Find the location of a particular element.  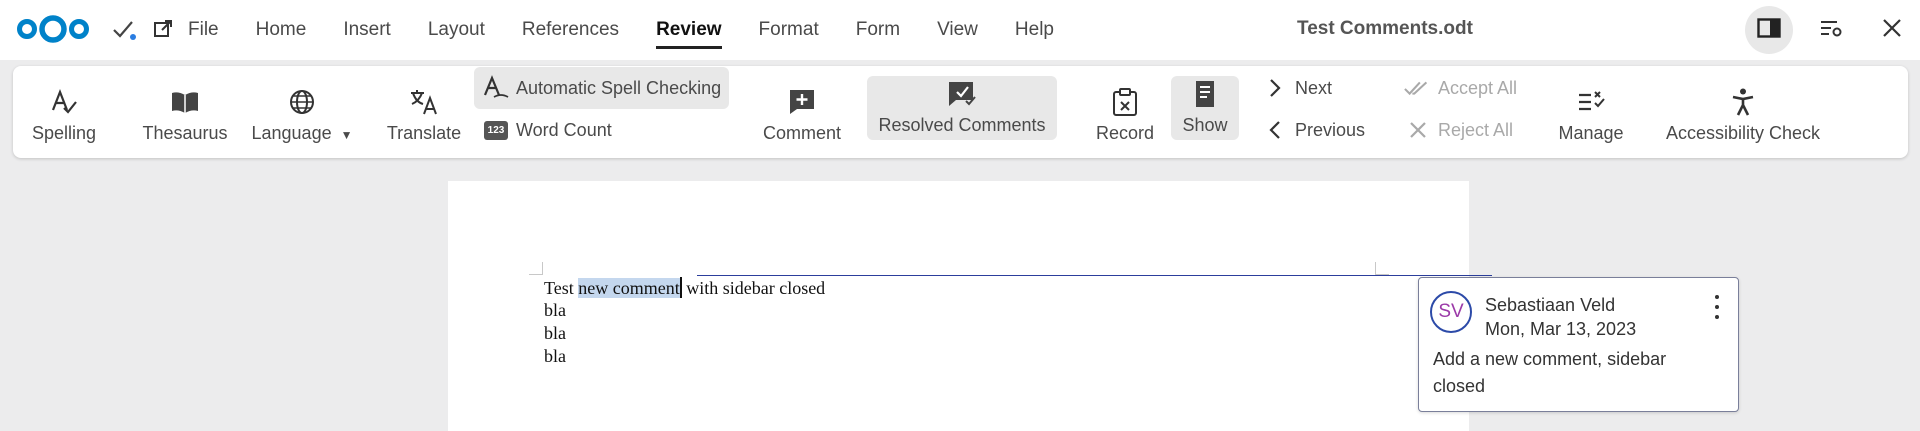

settings-icon is located at coordinates (1831, 30).